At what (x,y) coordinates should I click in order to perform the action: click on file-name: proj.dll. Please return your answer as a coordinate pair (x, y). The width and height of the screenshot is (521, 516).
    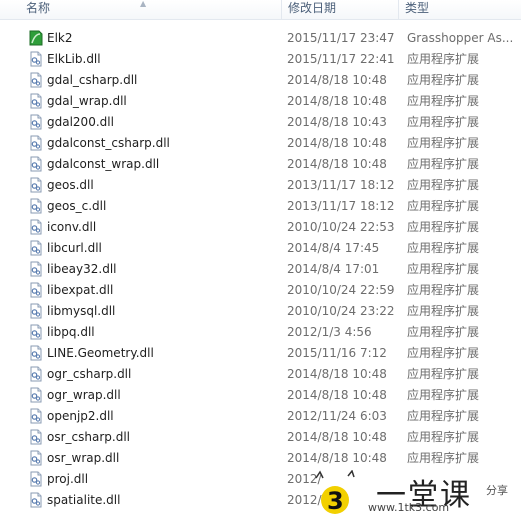
    Looking at the image, I should click on (68, 479).